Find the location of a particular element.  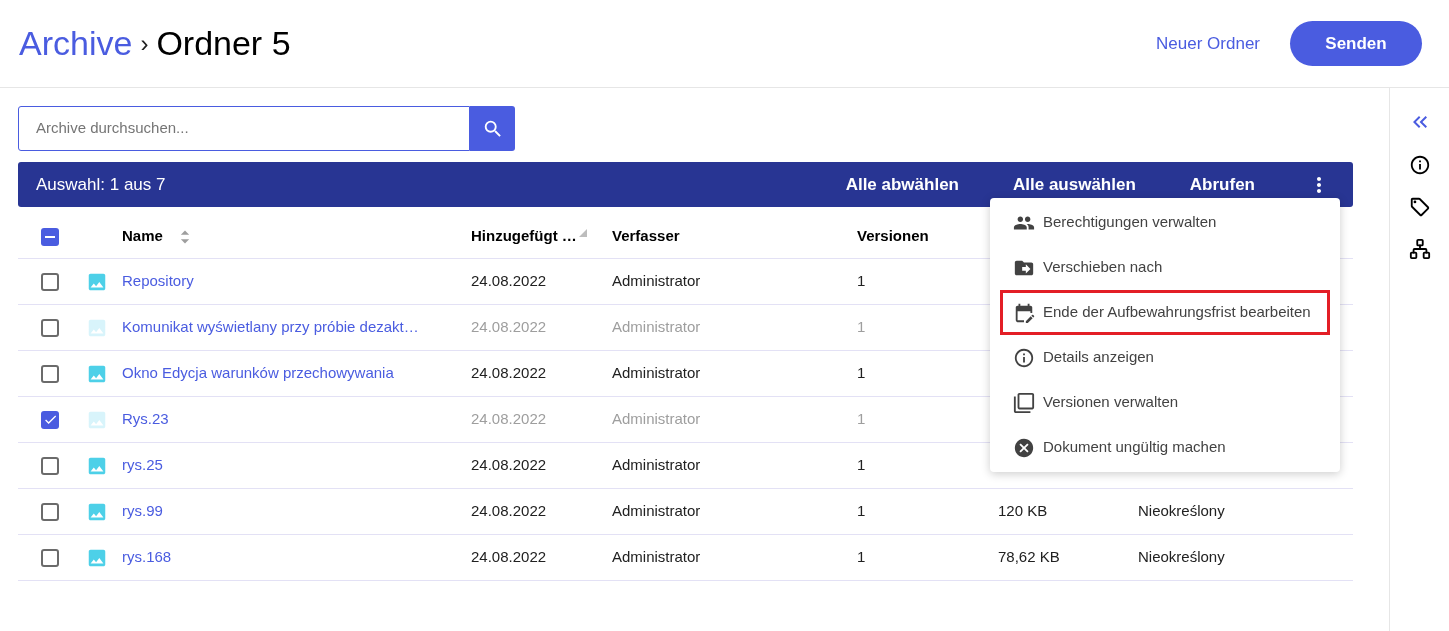

bar-action-button: Alle abwählen is located at coordinates (902, 184).